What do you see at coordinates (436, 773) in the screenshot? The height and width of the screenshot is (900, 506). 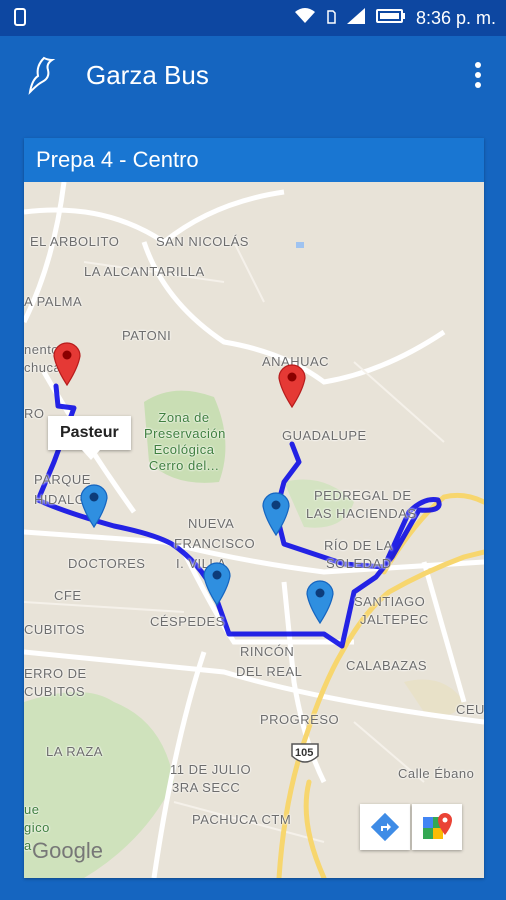 I see `map-label: Calle Ébano` at bounding box center [436, 773].